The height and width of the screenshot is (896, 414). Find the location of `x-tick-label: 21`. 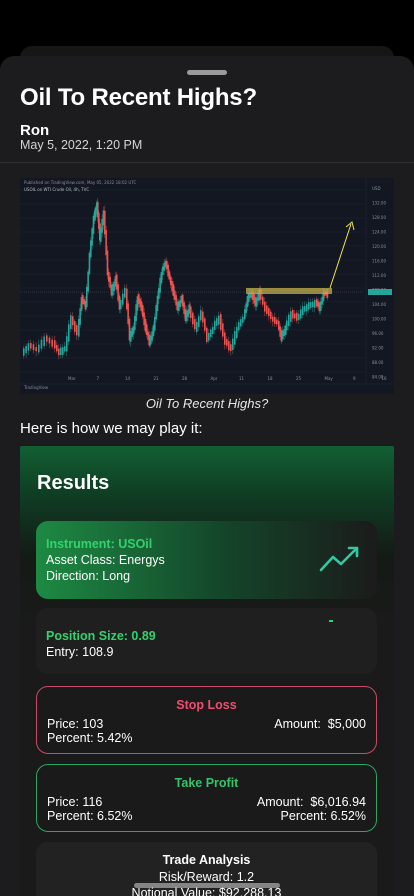

x-tick-label: 21 is located at coordinates (157, 378).